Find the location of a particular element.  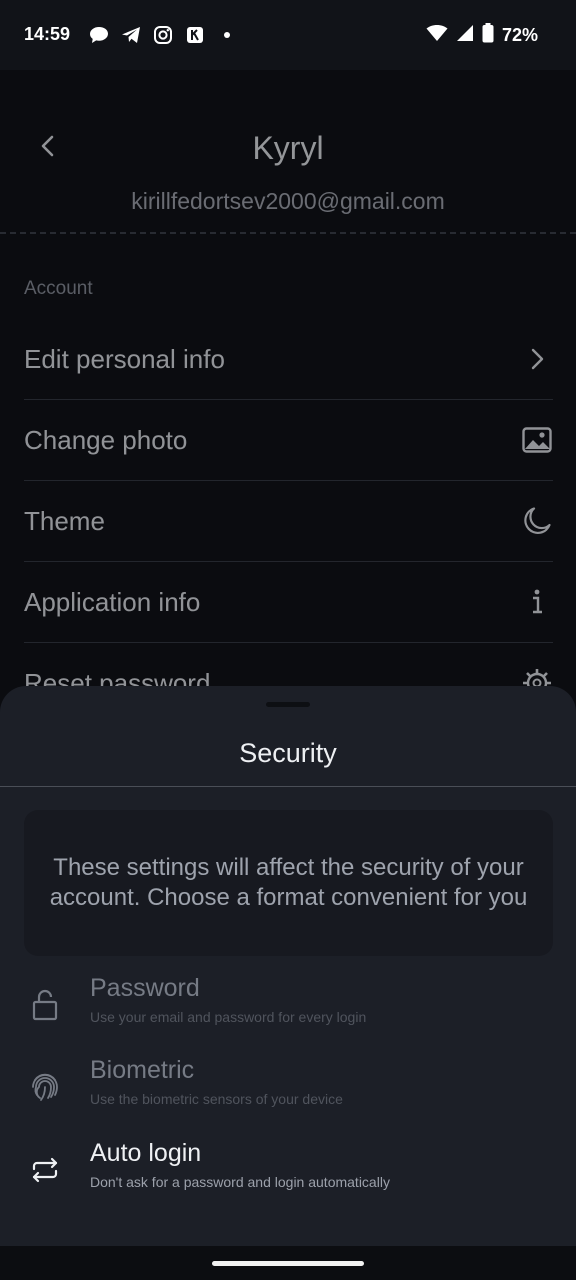

telegram-icon is located at coordinates (131, 35).